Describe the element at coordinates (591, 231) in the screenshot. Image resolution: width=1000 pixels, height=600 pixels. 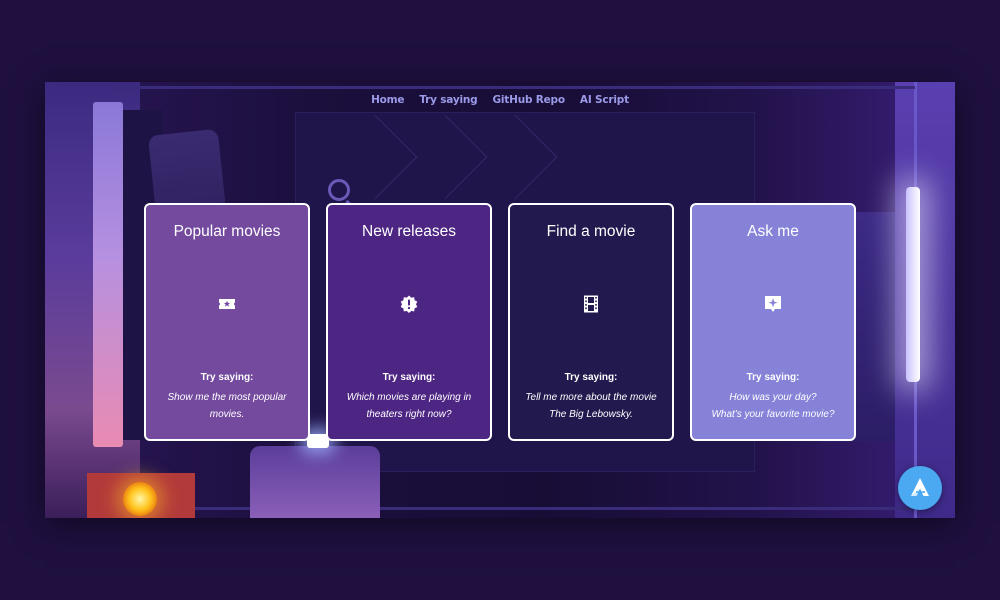
I see `card-title: Find a movie` at that location.